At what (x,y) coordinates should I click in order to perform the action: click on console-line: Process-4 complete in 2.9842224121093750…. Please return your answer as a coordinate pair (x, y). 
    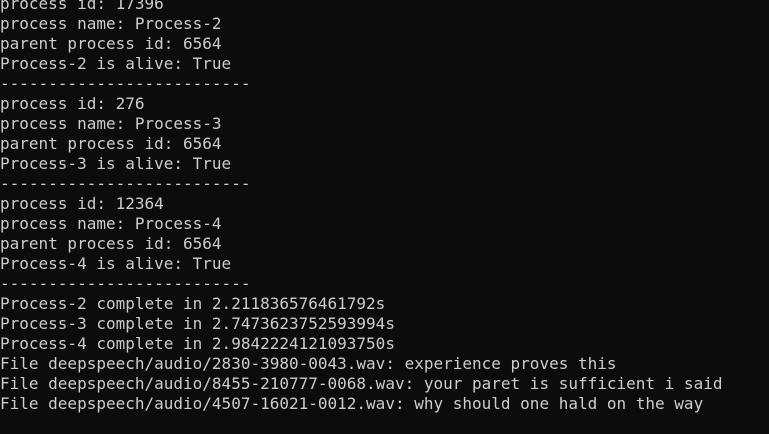
    Looking at the image, I should click on (197, 343).